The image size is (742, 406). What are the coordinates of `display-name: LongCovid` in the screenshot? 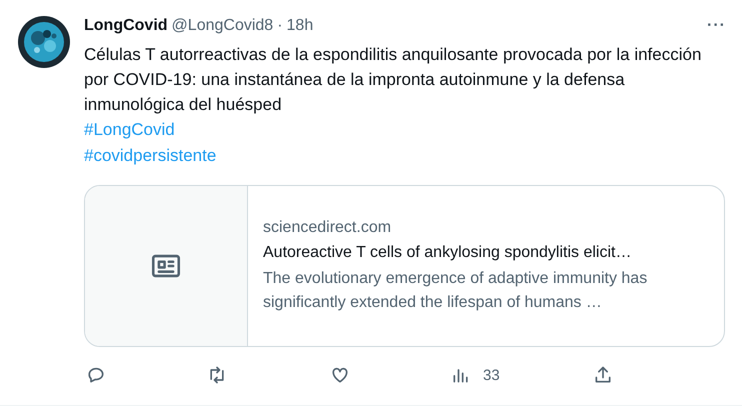 It's located at (126, 26).